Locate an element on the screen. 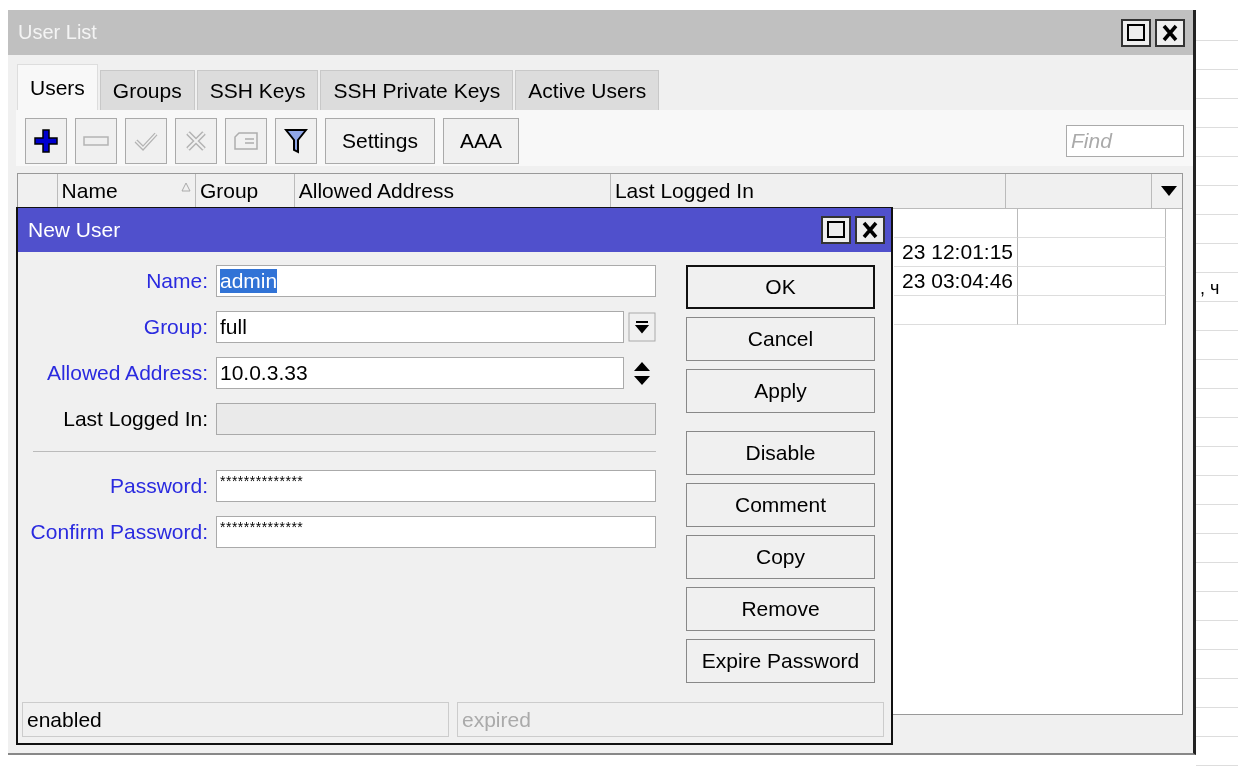  input-field: admin is located at coordinates (436, 281).